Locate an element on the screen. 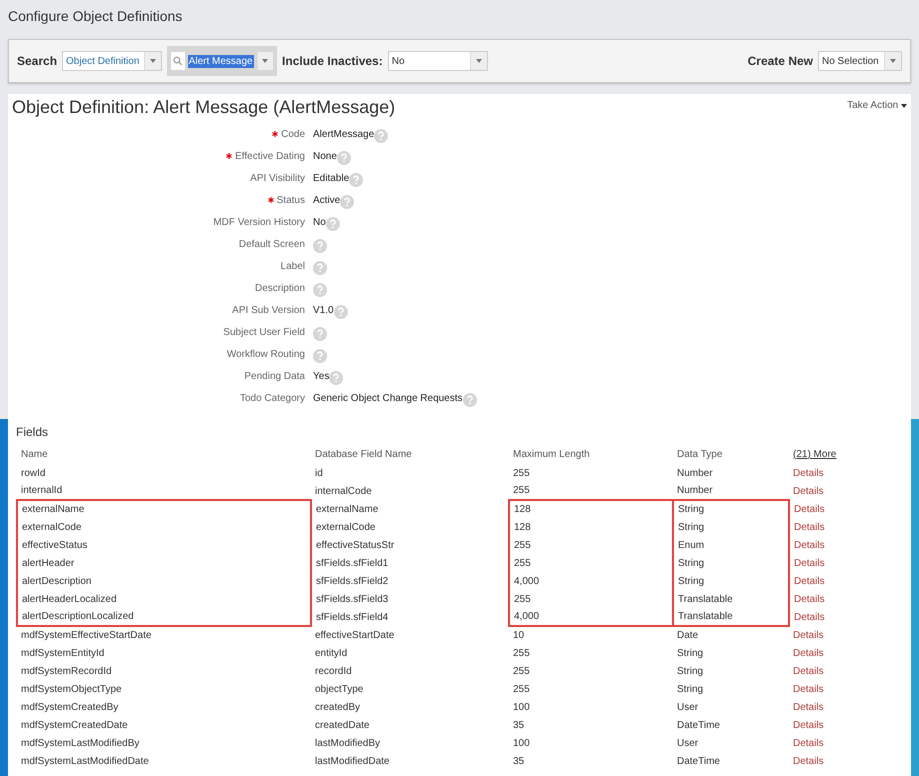 This screenshot has width=919, height=776. property-label: Default Screen is located at coordinates (271, 245).